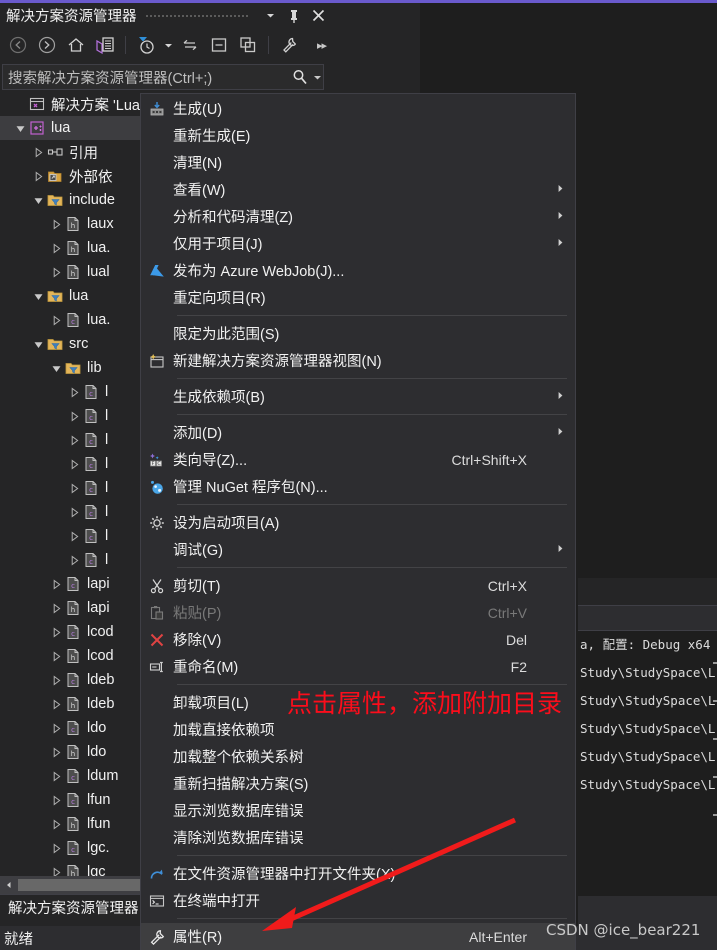  What do you see at coordinates (74, 907) in the screenshot?
I see `tab-solution-explorer: 解决方案资源管理器` at bounding box center [74, 907].